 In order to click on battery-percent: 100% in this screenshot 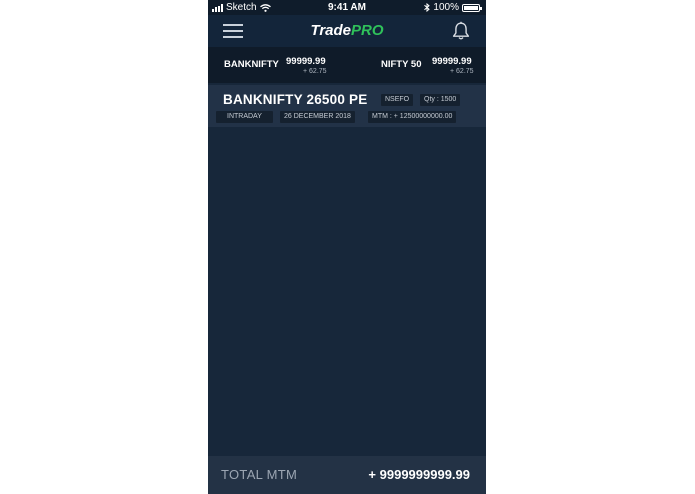, I will do `click(446, 7)`.